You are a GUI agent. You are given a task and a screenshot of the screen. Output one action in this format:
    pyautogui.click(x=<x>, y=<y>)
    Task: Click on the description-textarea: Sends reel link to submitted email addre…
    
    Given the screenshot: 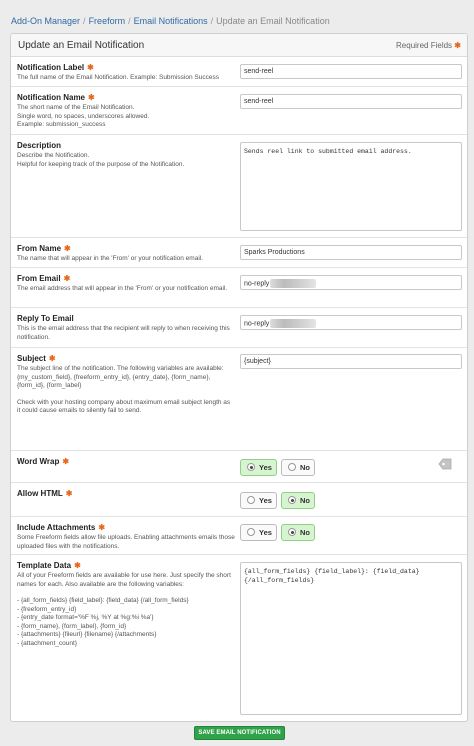 What is the action you would take?
    pyautogui.click(x=351, y=186)
    